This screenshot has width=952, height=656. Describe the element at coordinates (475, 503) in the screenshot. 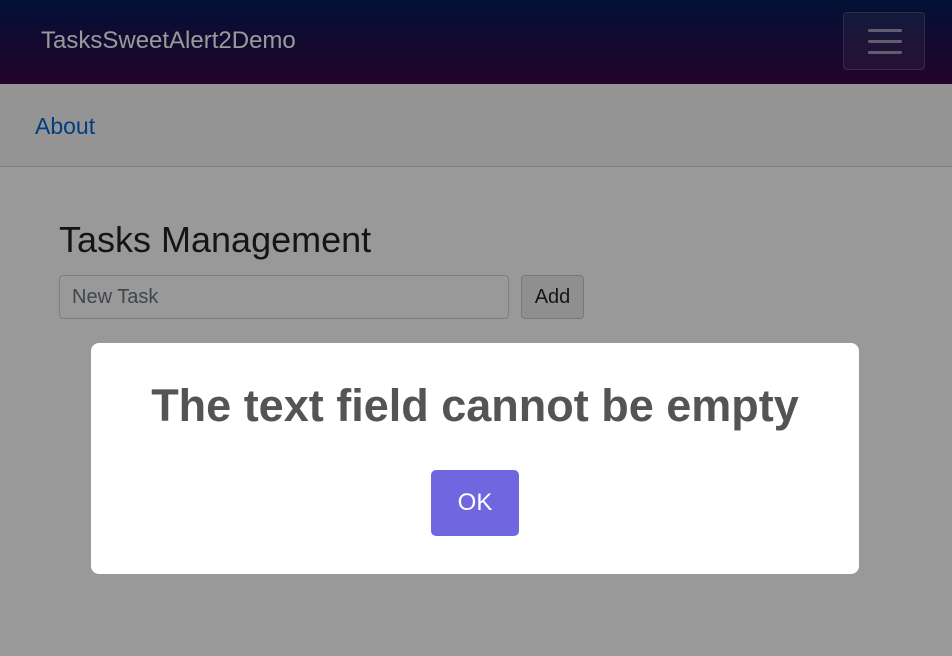

I see `ok-button: OK` at that location.